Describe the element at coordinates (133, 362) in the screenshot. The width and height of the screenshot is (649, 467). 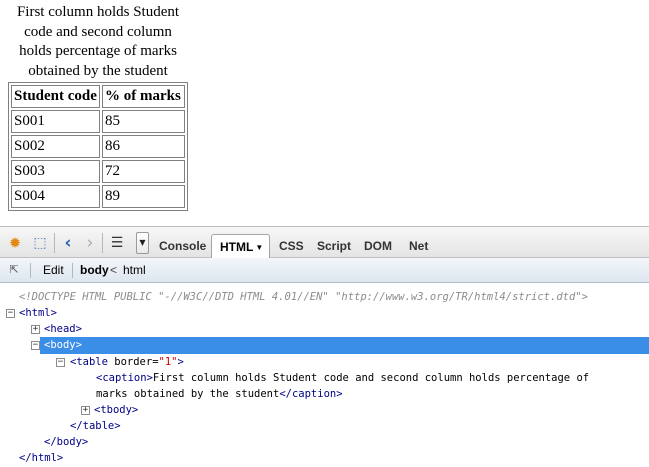
I see `attr-border-name: border=` at that location.